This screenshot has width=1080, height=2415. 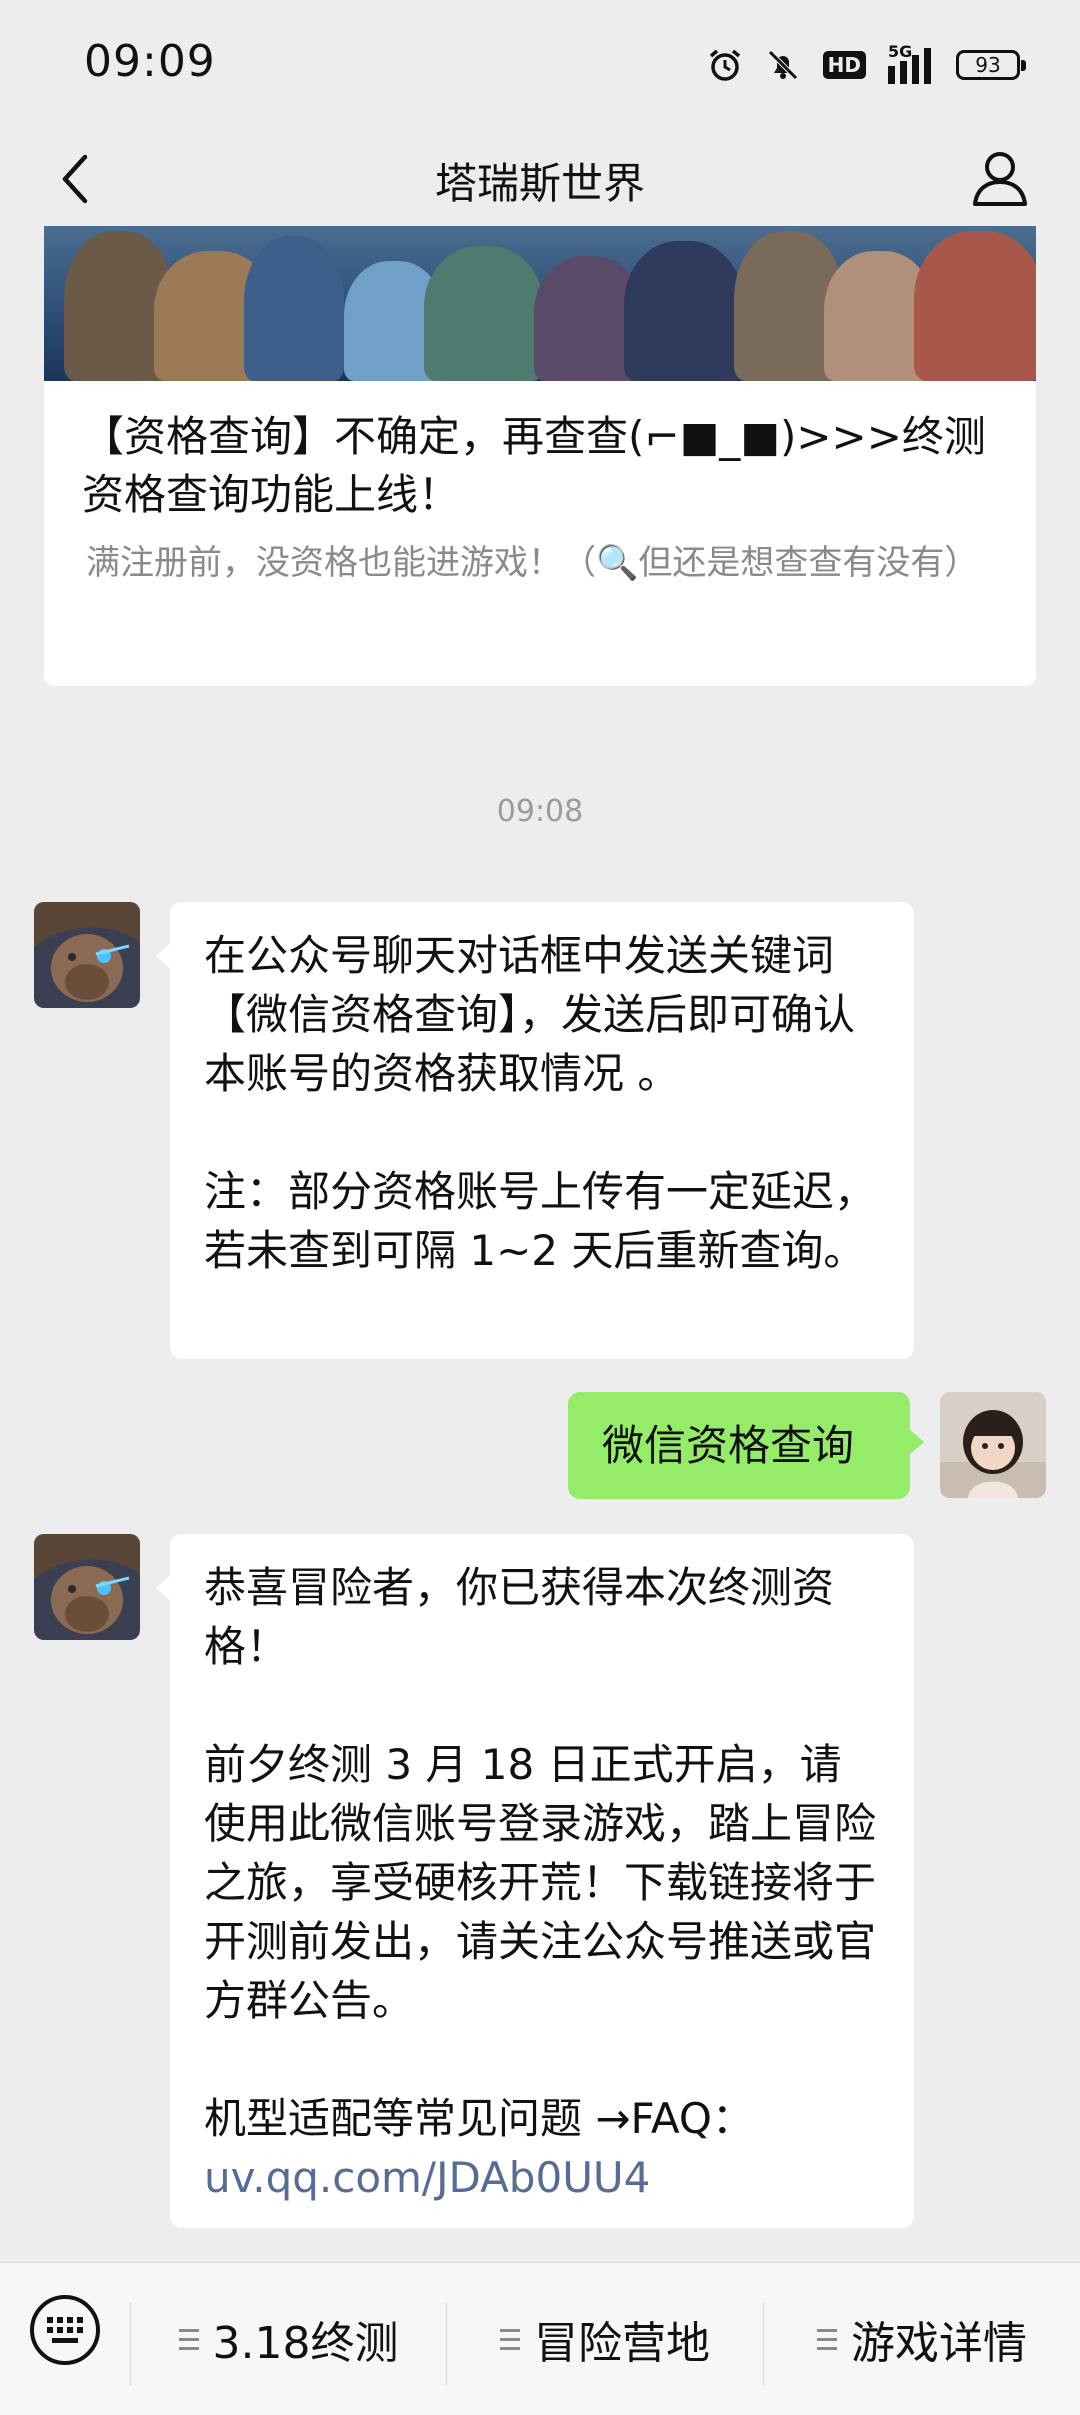 What do you see at coordinates (540, 65) in the screenshot?
I see `status-bar: 09:09 HD 5G 93` at bounding box center [540, 65].